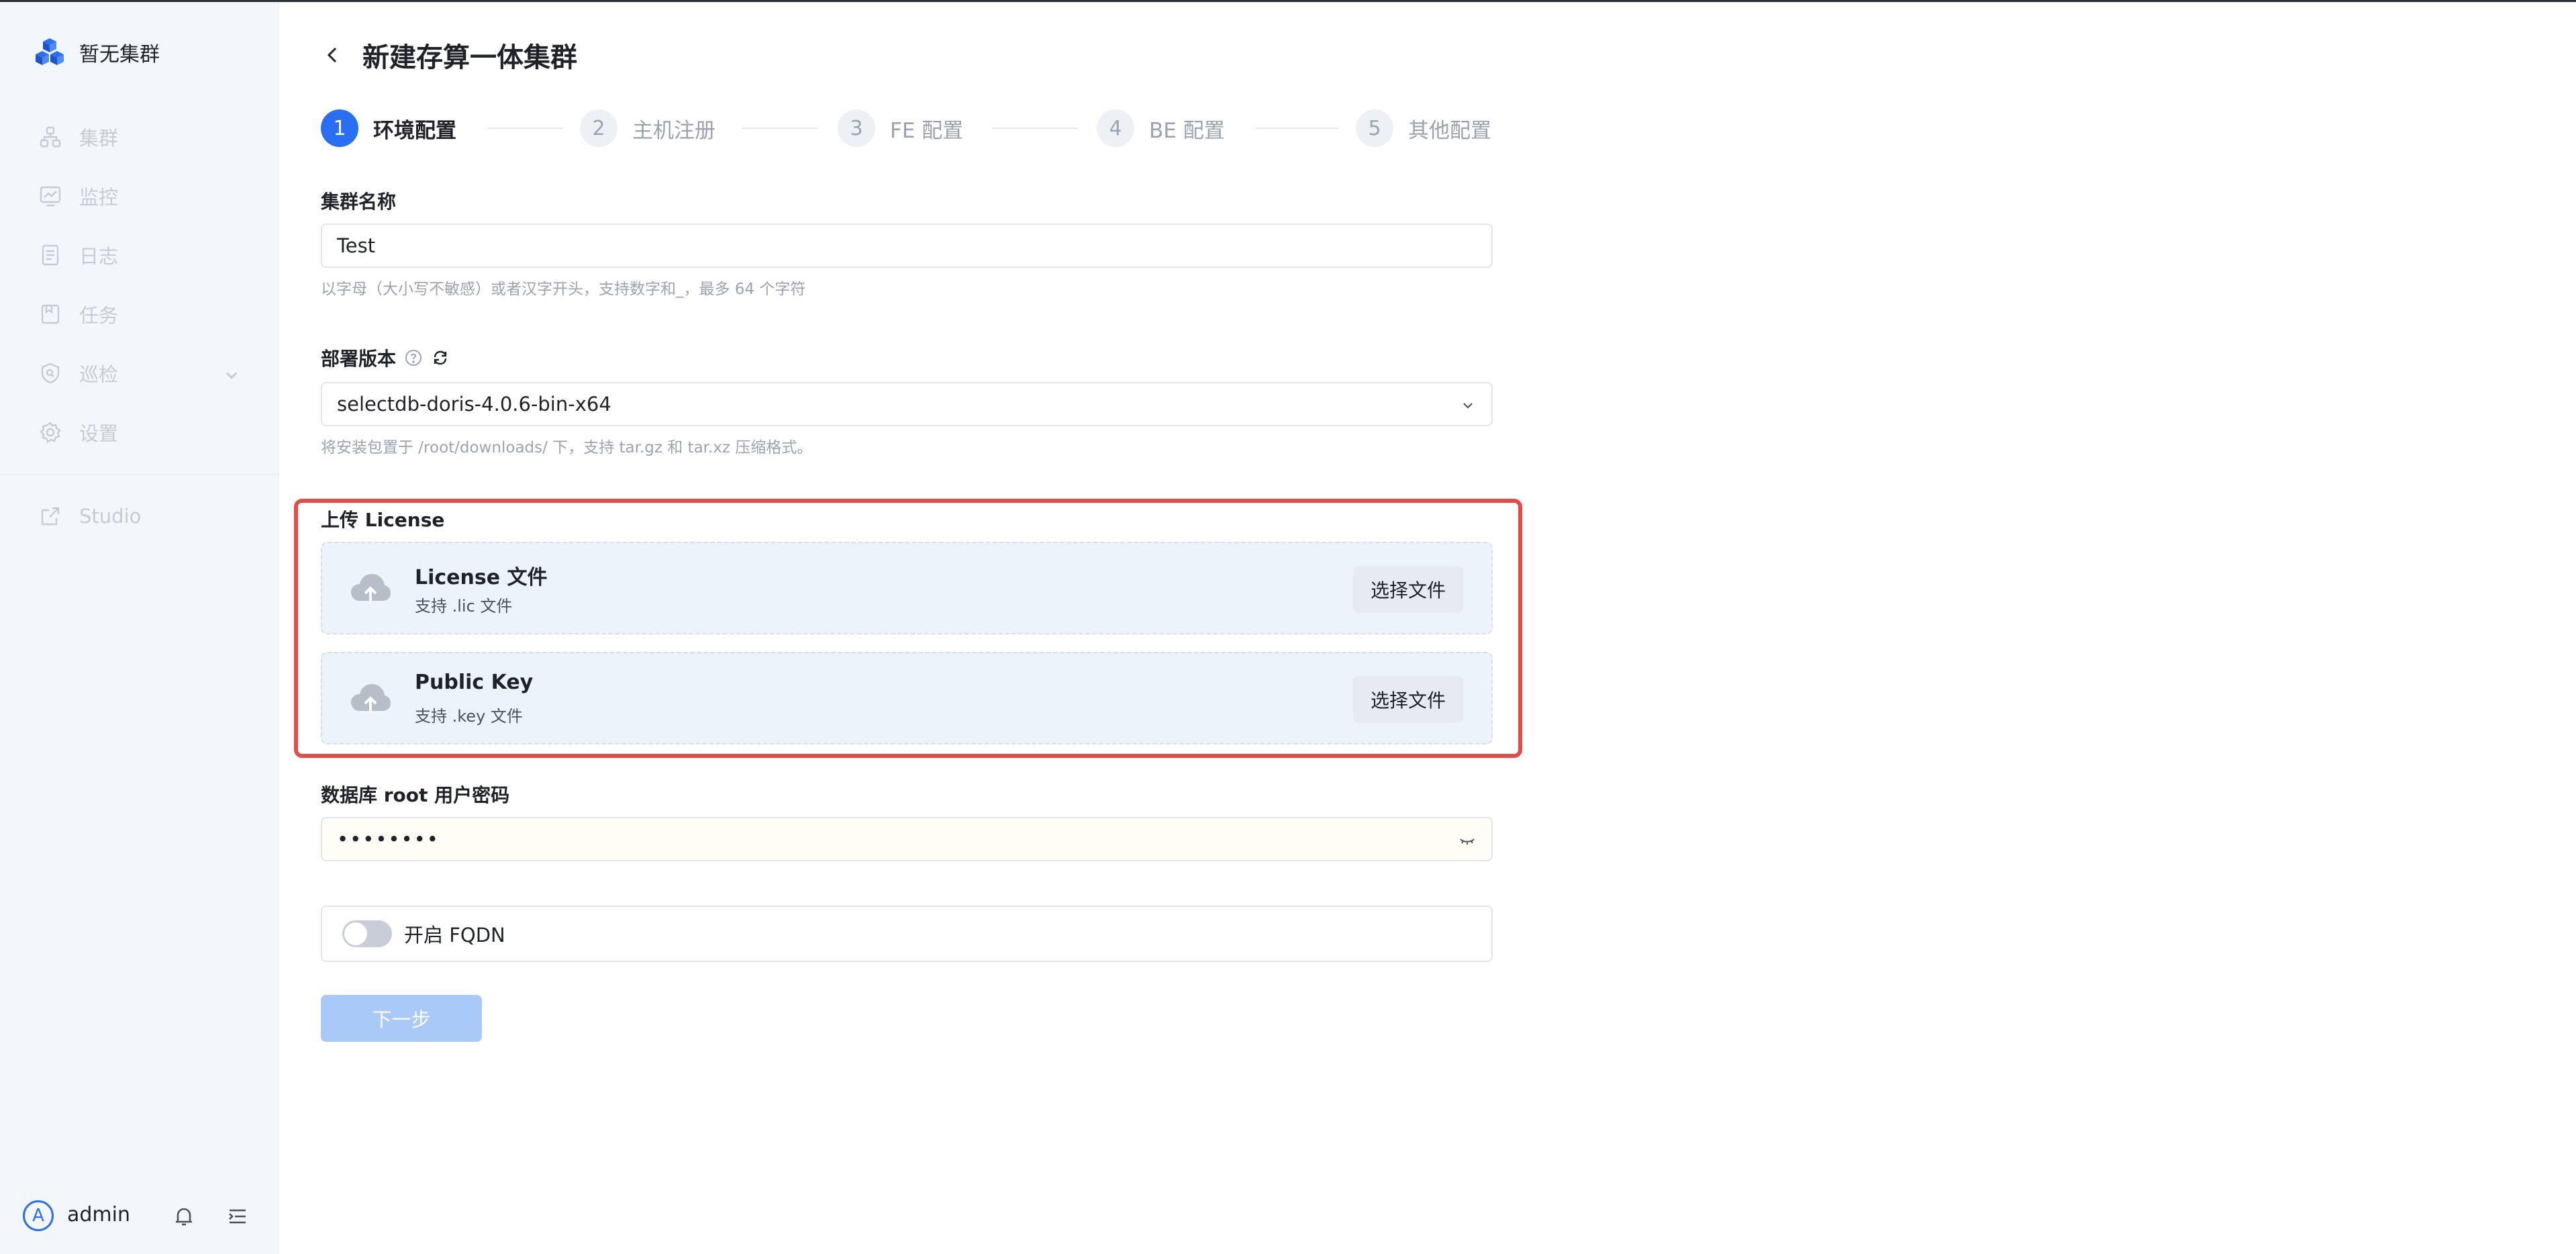  Describe the element at coordinates (673, 130) in the screenshot. I see `step-label: 主机注册` at that location.